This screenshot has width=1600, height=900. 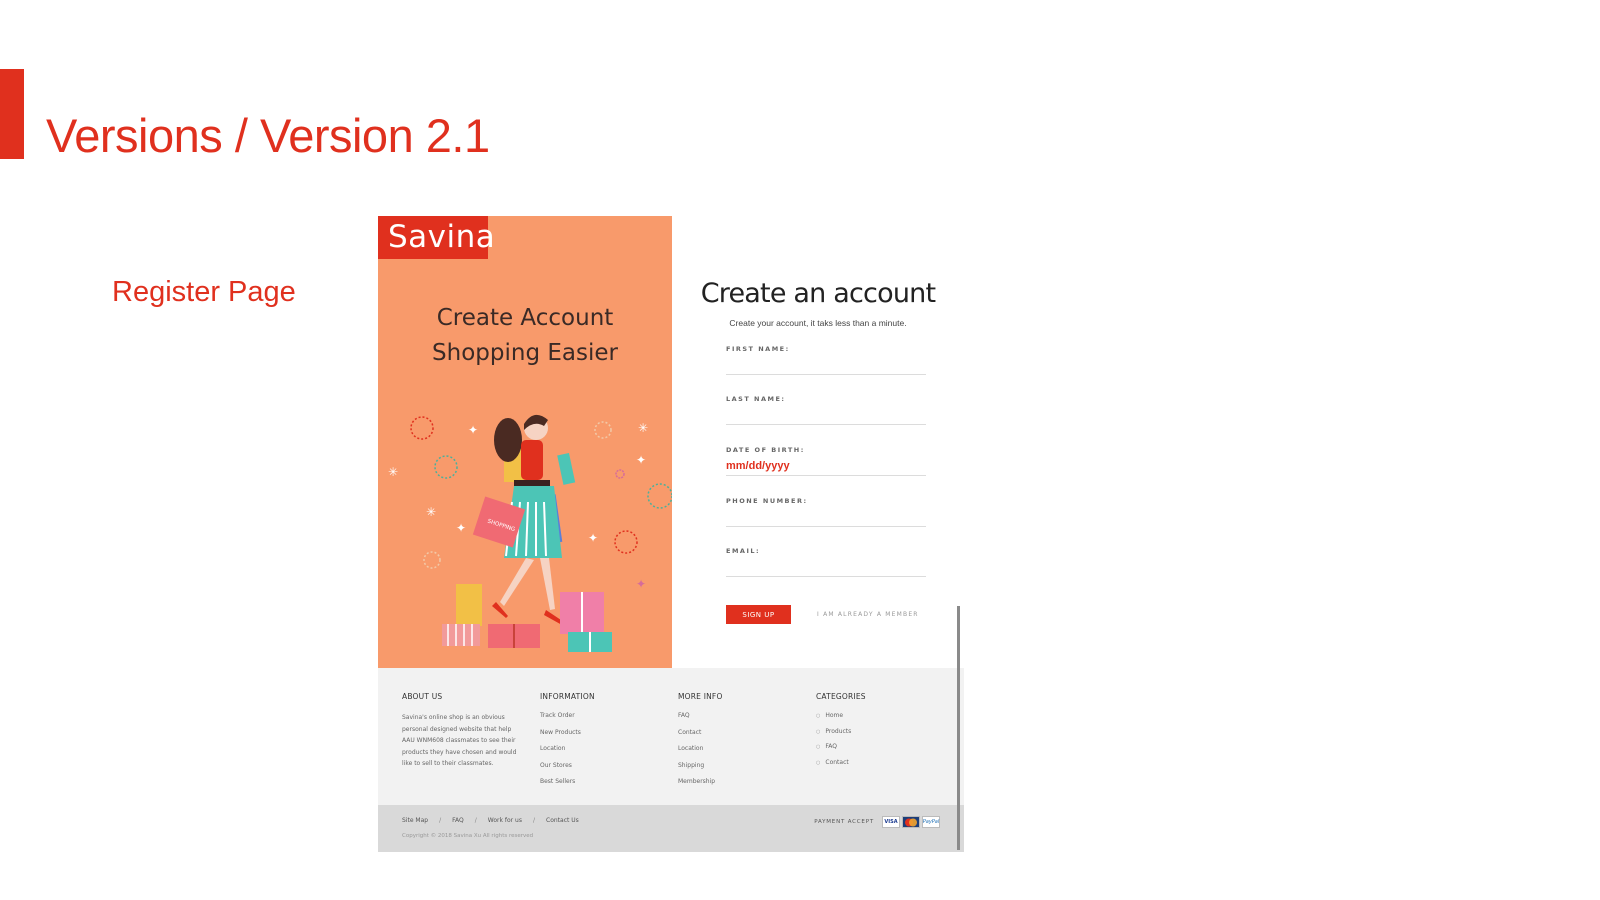 What do you see at coordinates (422, 696) in the screenshot?
I see `footer-about-title: ABOUT US` at bounding box center [422, 696].